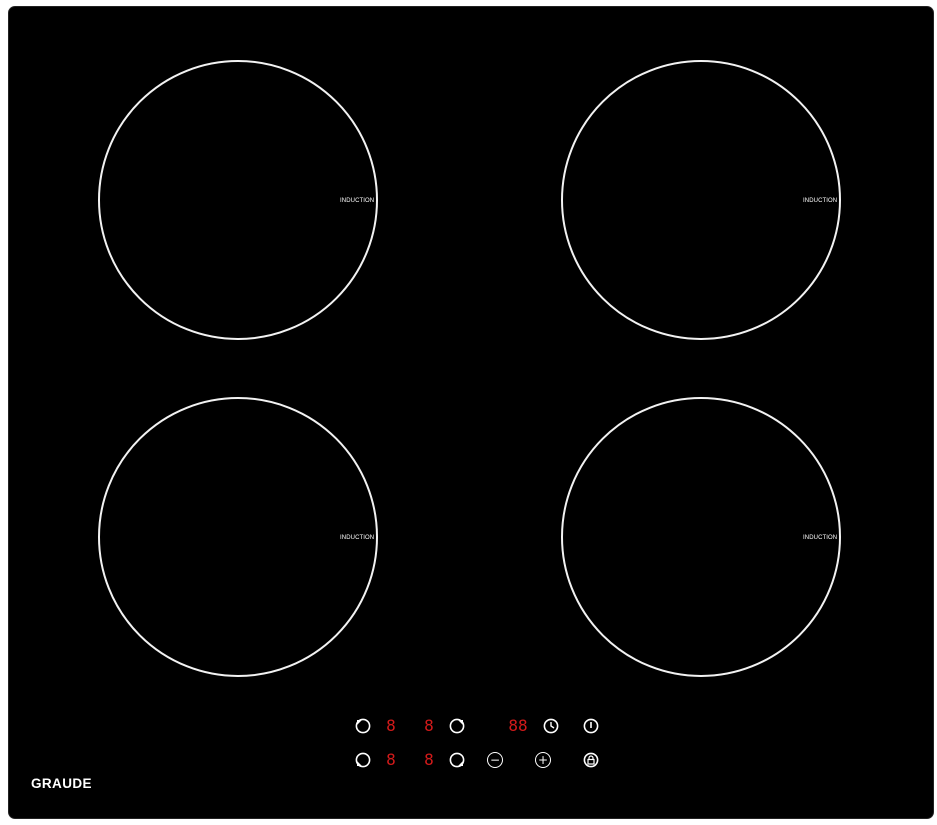 The width and height of the screenshot is (937, 825). I want to click on cooking-zone-bottom-left, so click(238, 537).